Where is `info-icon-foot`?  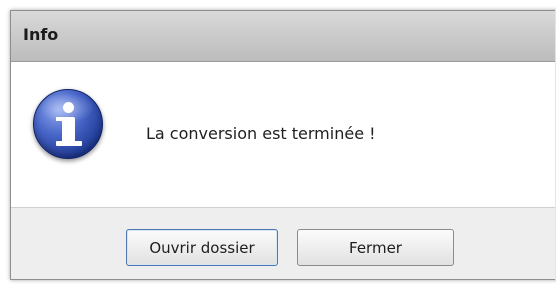
info-icon-foot is located at coordinates (69, 143).